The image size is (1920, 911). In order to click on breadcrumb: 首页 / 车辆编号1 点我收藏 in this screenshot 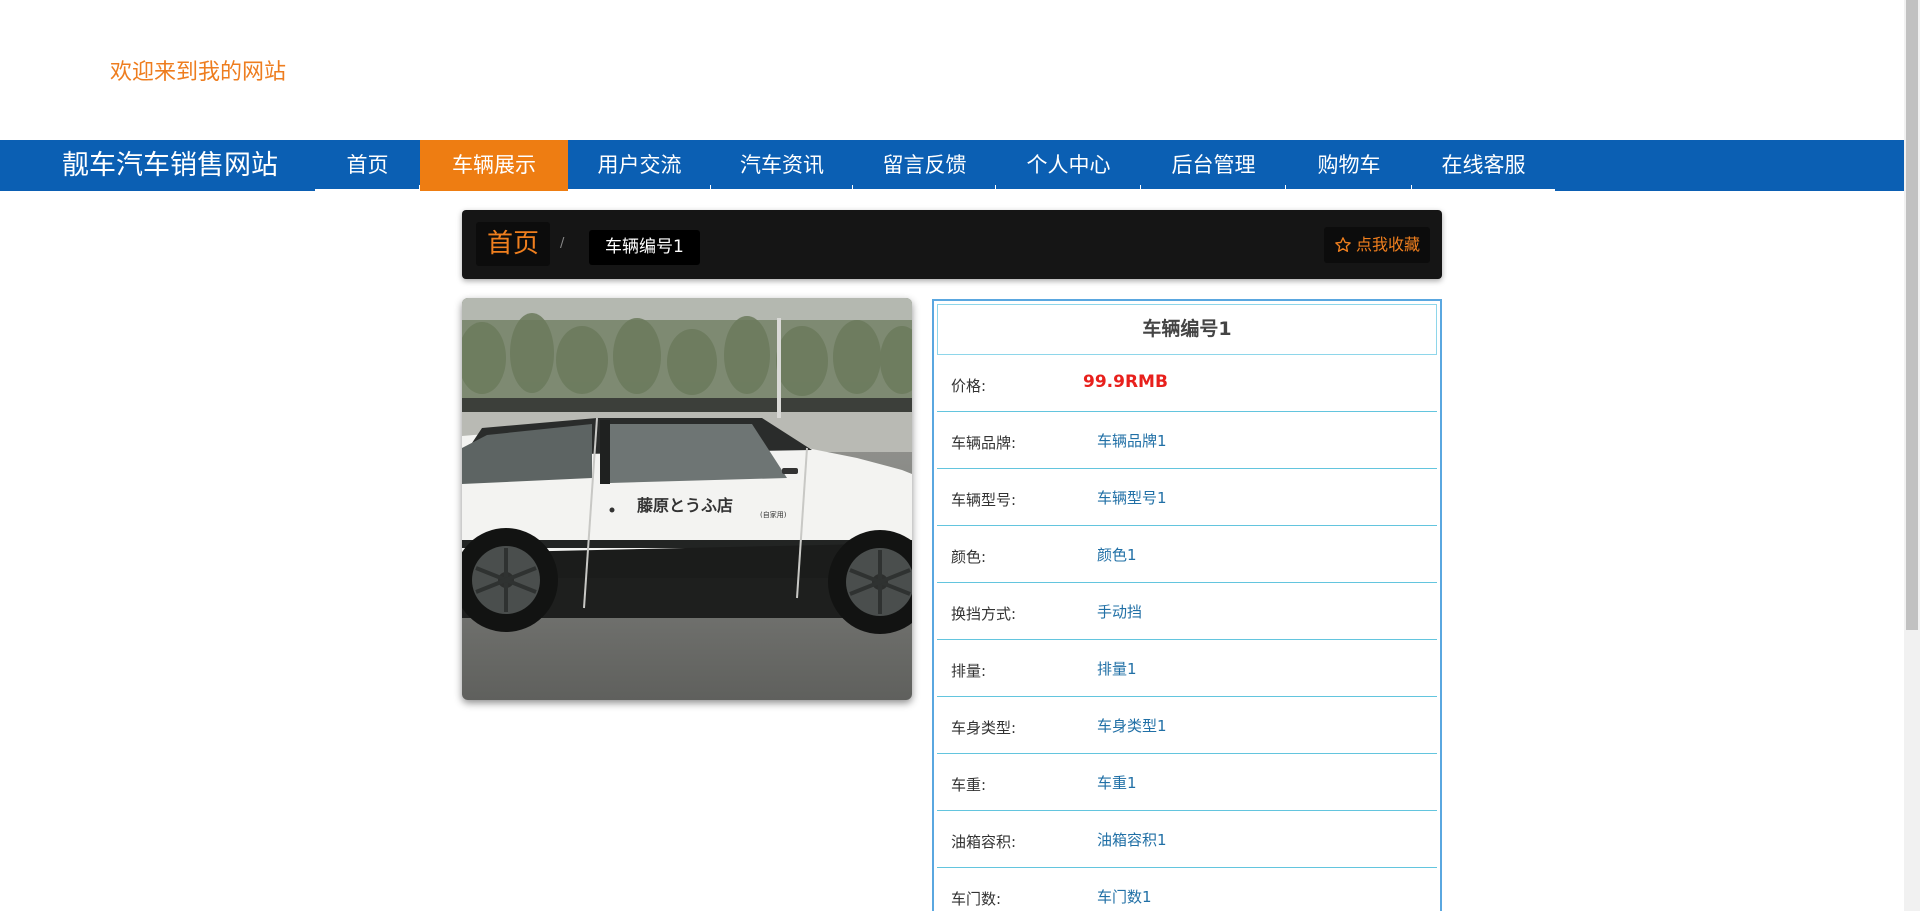, I will do `click(952, 244)`.